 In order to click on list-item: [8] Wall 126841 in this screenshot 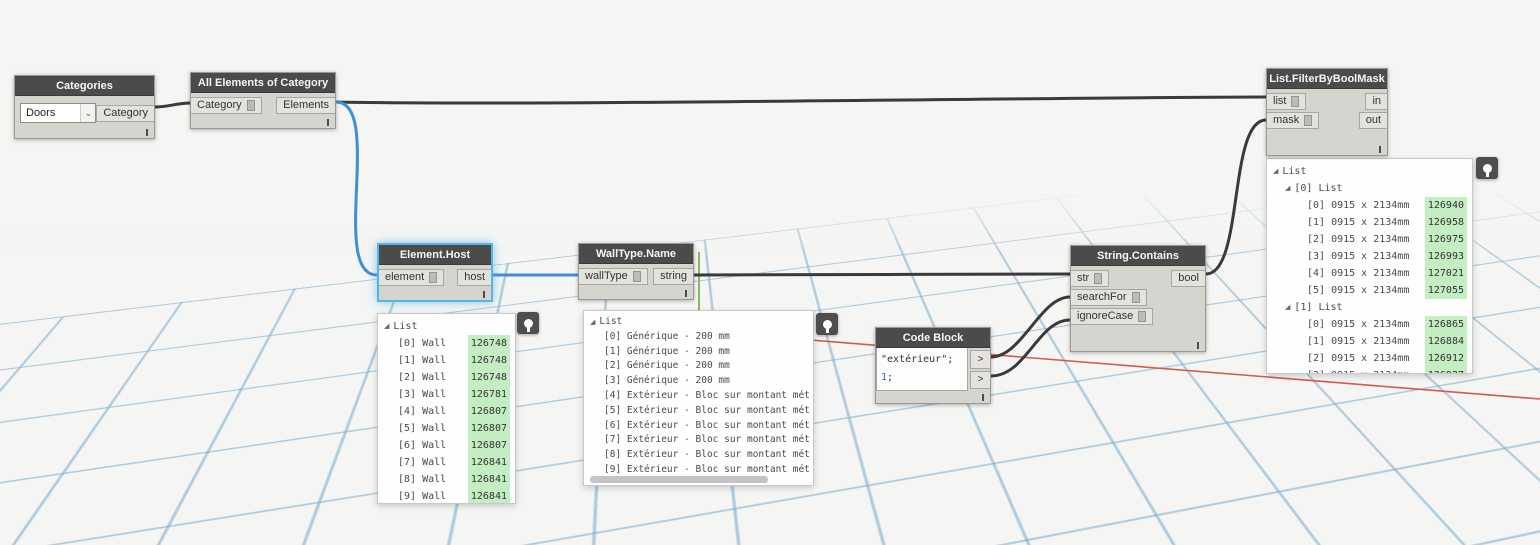, I will do `click(446, 479)`.